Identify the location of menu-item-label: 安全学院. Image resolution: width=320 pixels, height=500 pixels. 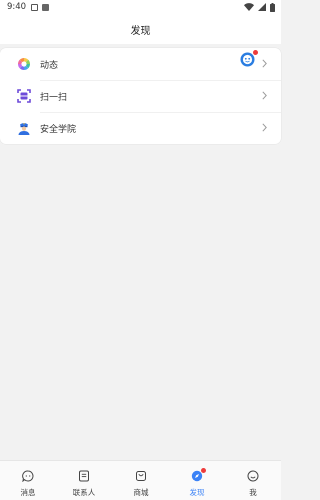
(58, 129).